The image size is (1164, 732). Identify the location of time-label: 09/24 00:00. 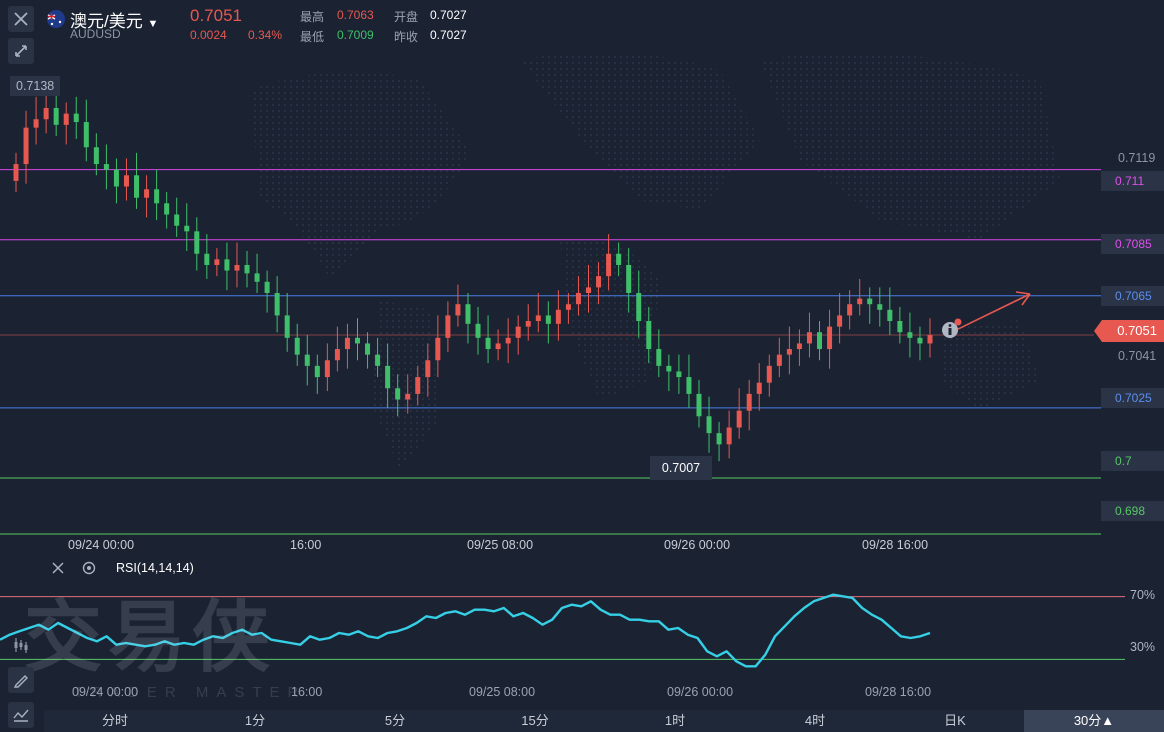
(101, 545).